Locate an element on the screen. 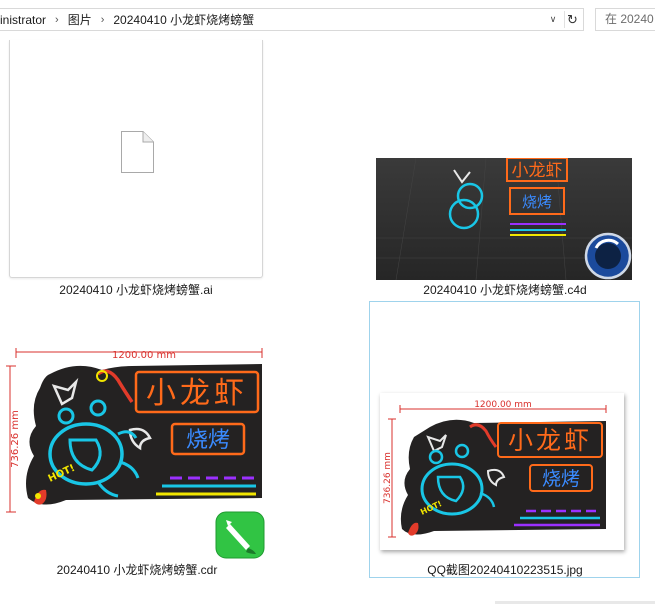  c4d-subtitle-text: 烧烤 is located at coordinates (537, 202).